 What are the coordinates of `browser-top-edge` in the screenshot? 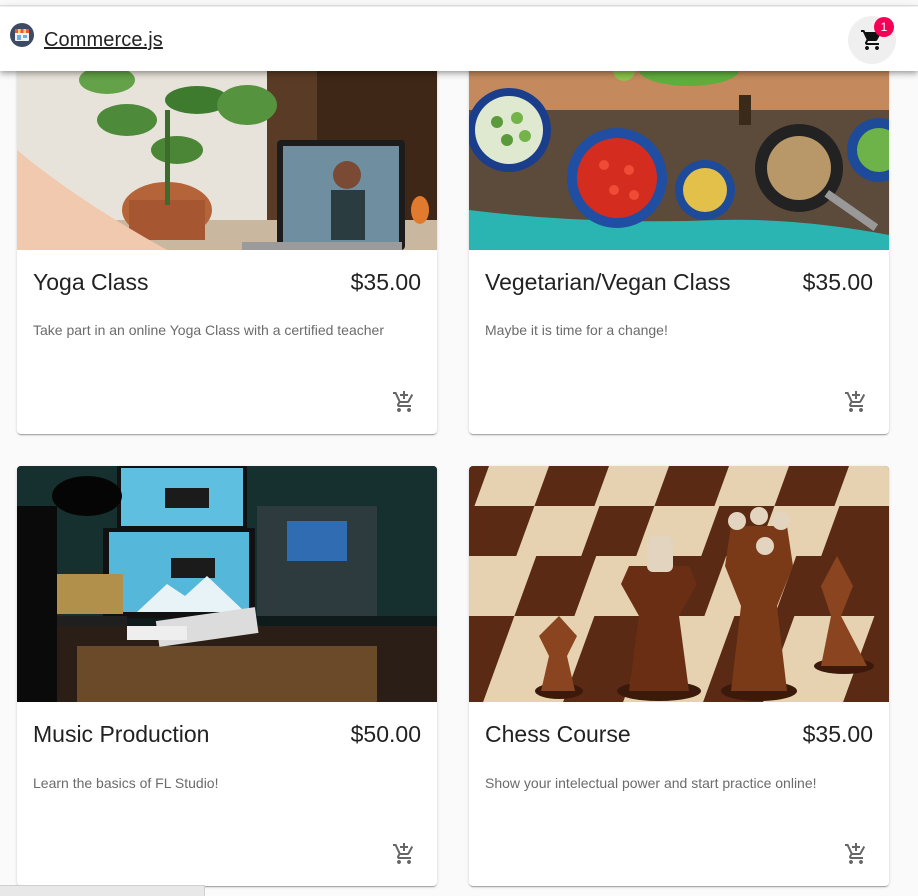 It's located at (459, 3).